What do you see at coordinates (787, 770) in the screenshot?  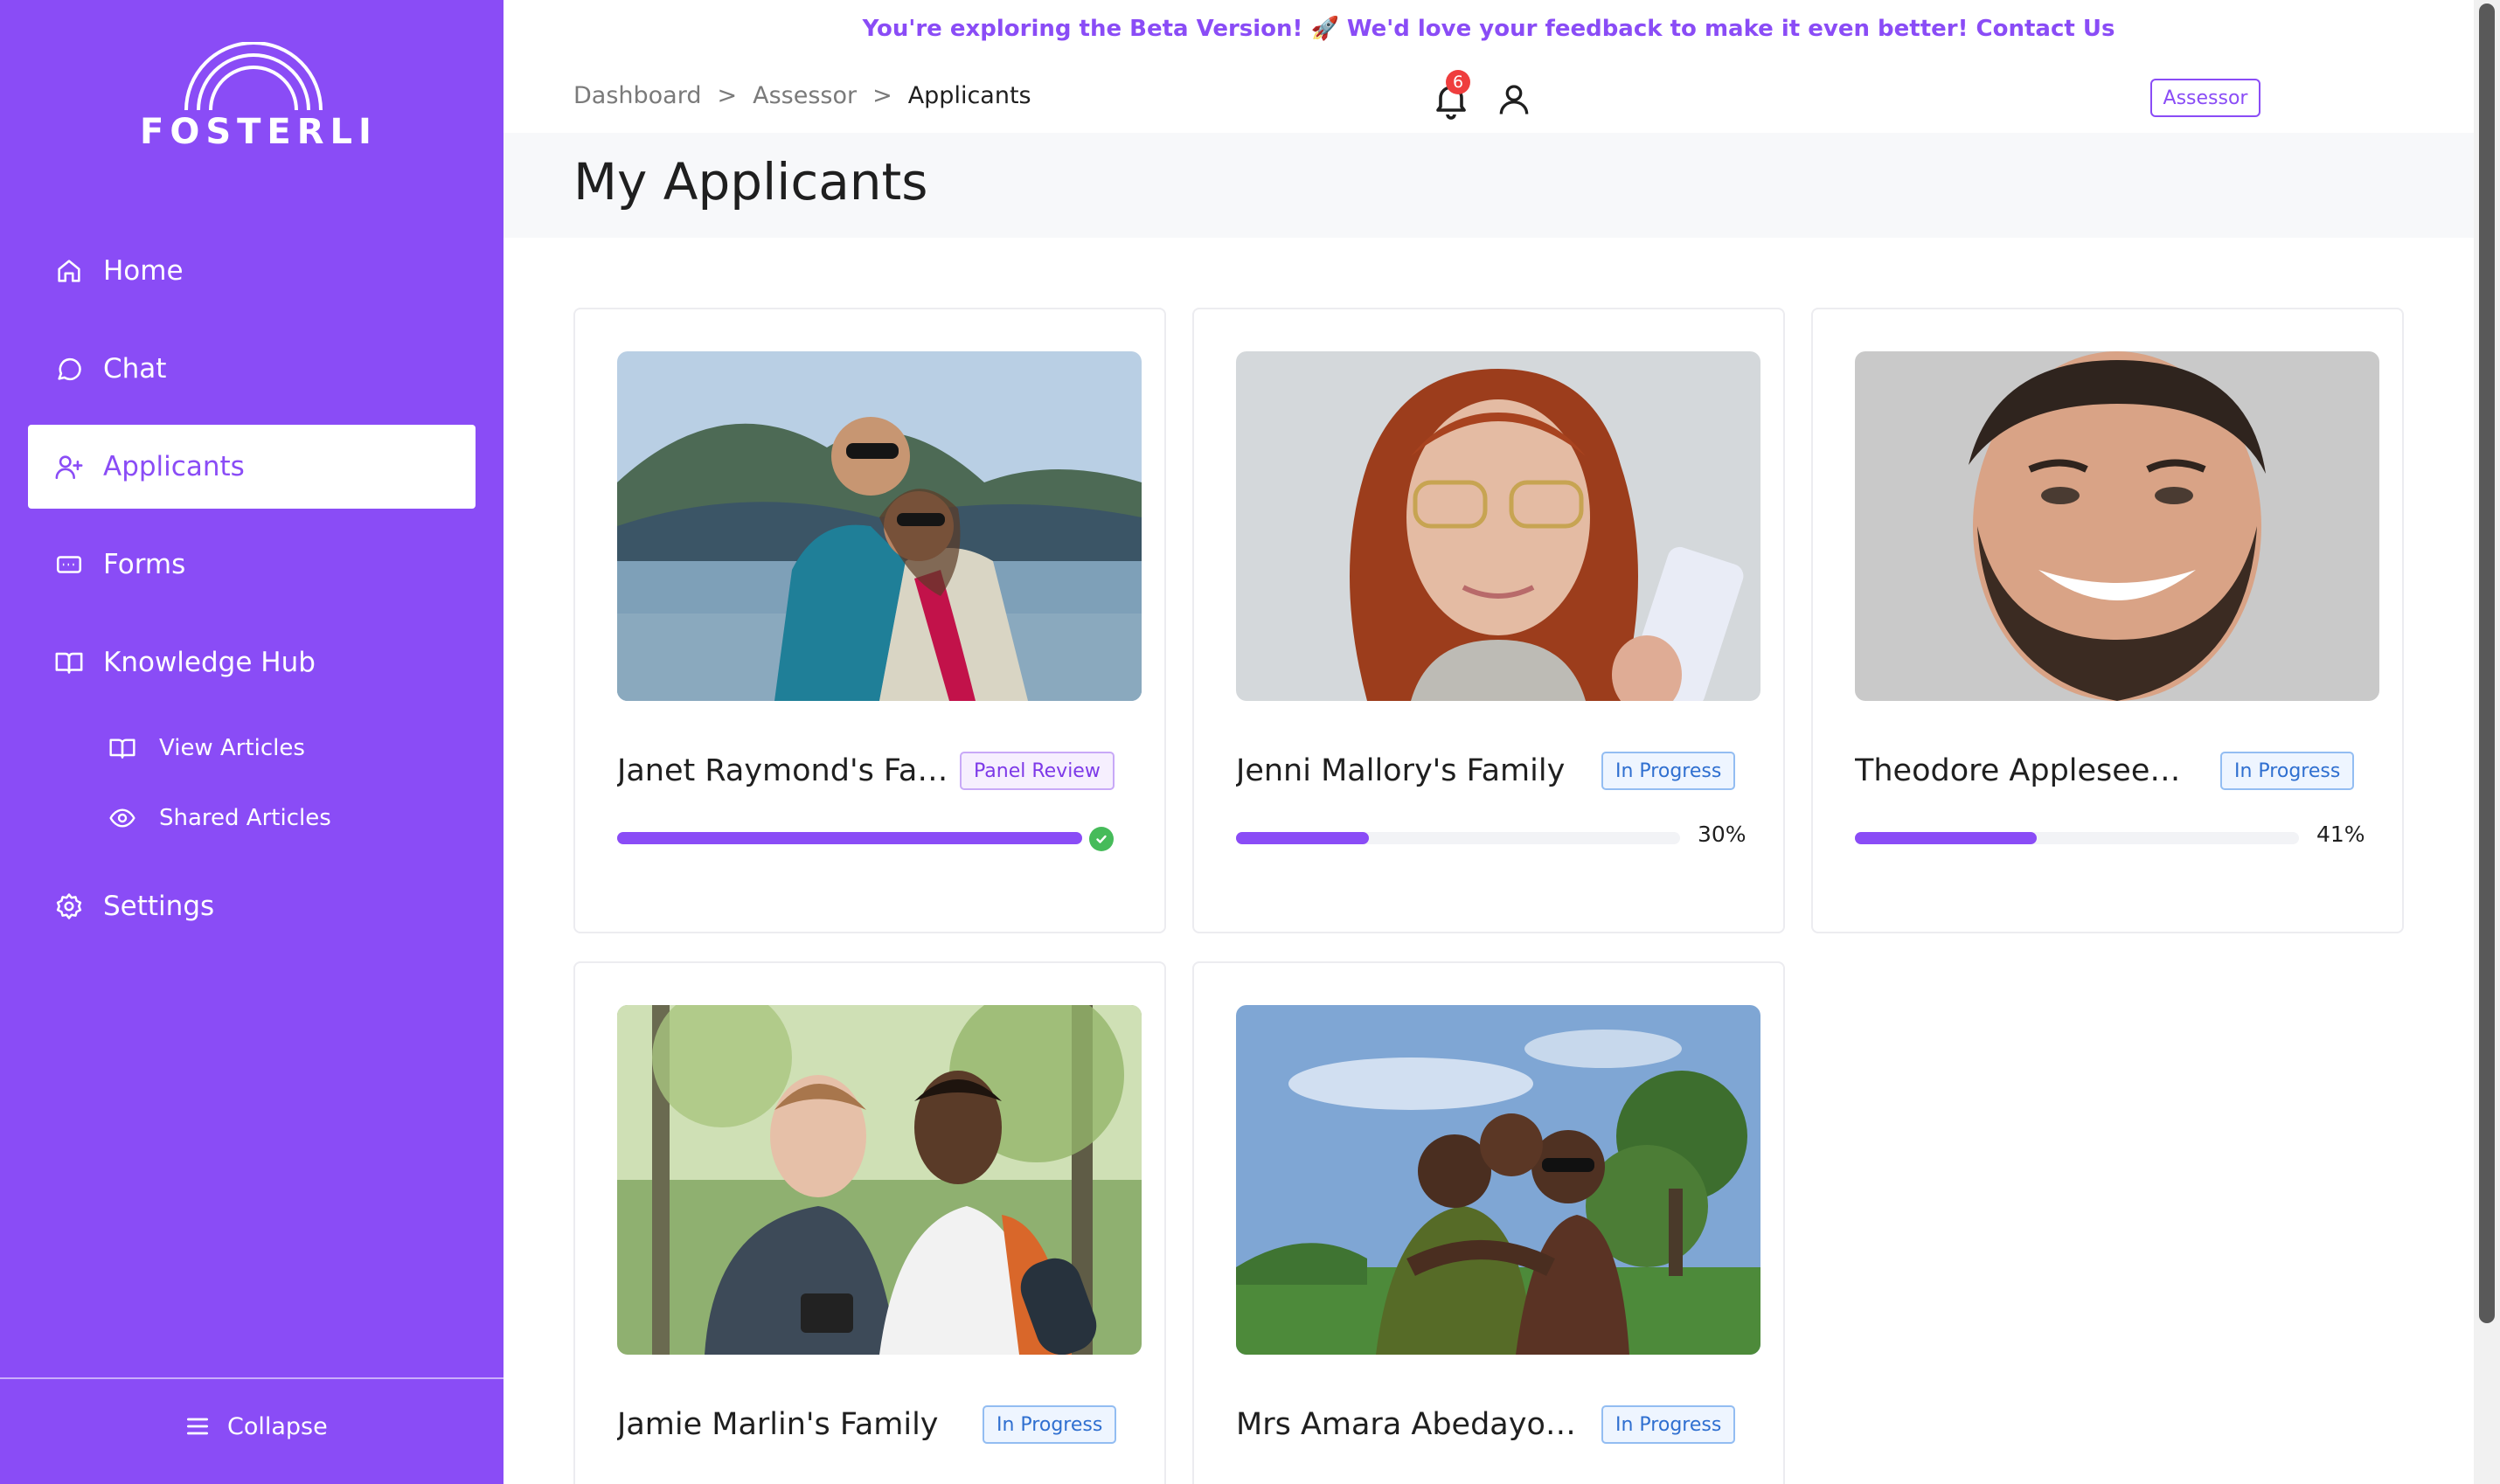 I see `applicant-name: Janet Raymond's Family` at bounding box center [787, 770].